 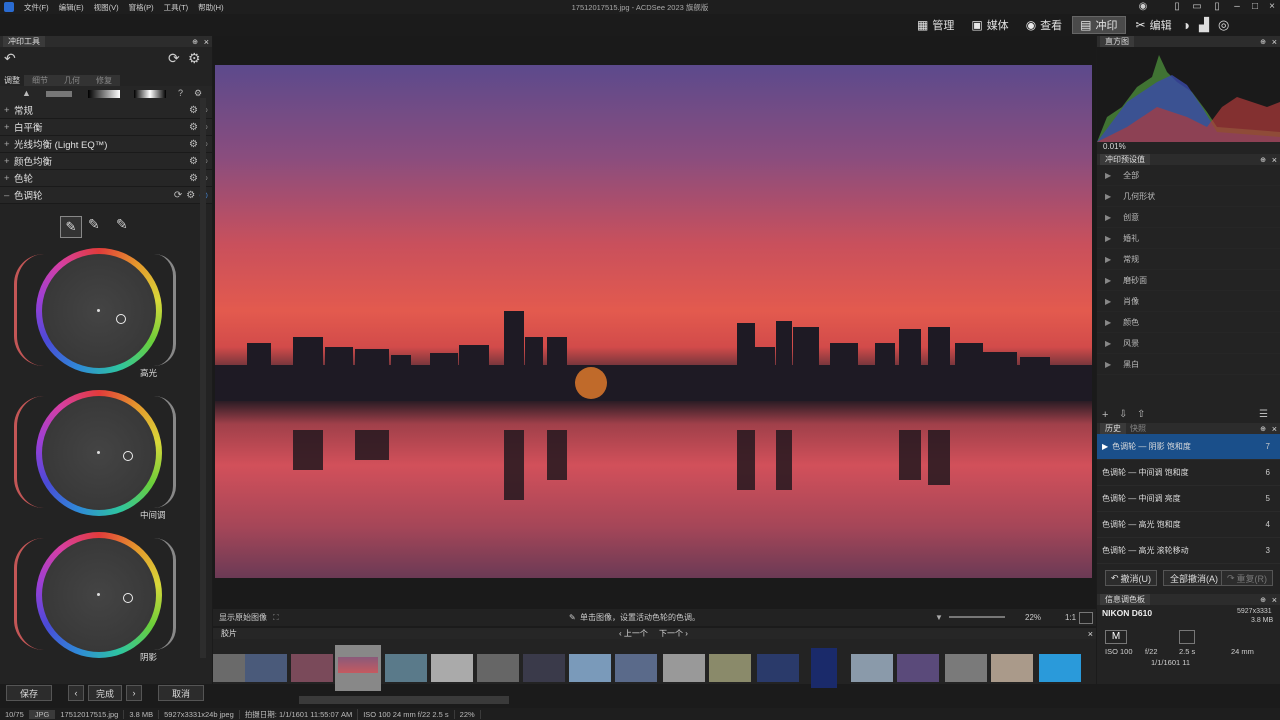 What do you see at coordinates (106, 127) in the screenshot?
I see `section-white-balance: +白平衡⚙○` at bounding box center [106, 127].